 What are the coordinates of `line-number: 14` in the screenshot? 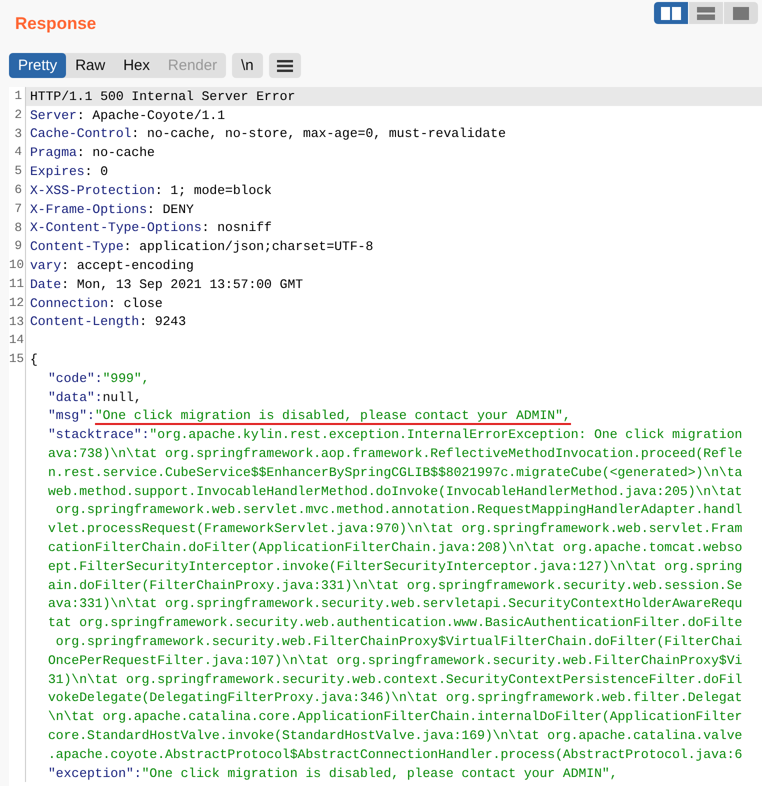 It's located at (17, 340).